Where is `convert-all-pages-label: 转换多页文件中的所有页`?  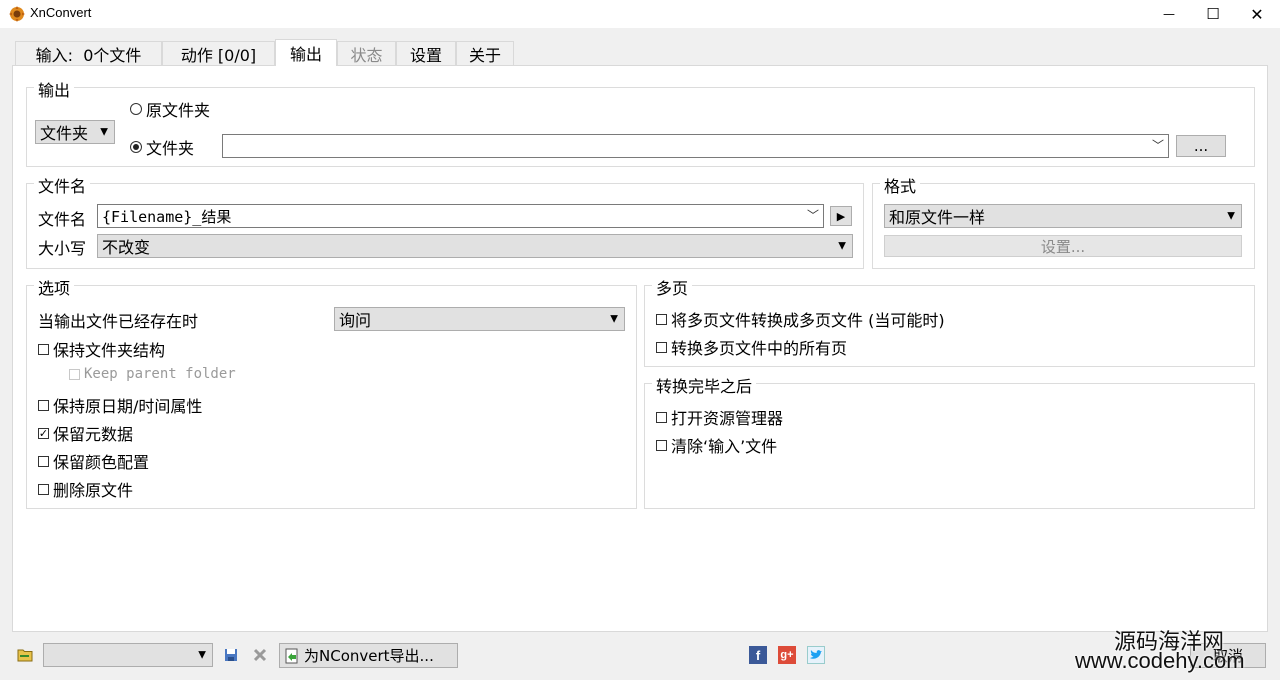
convert-all-pages-label: 转换多页文件中的所有页 is located at coordinates (759, 348).